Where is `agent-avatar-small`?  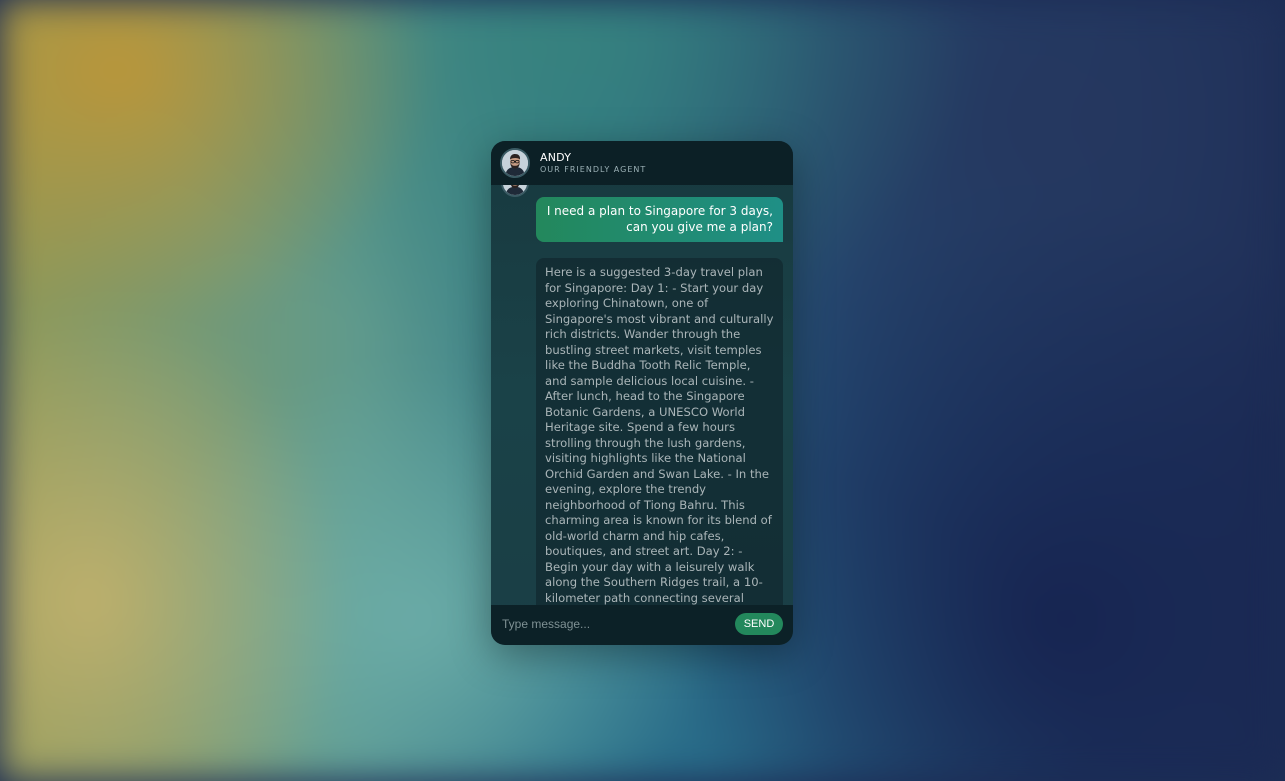
agent-avatar-small is located at coordinates (515, 191).